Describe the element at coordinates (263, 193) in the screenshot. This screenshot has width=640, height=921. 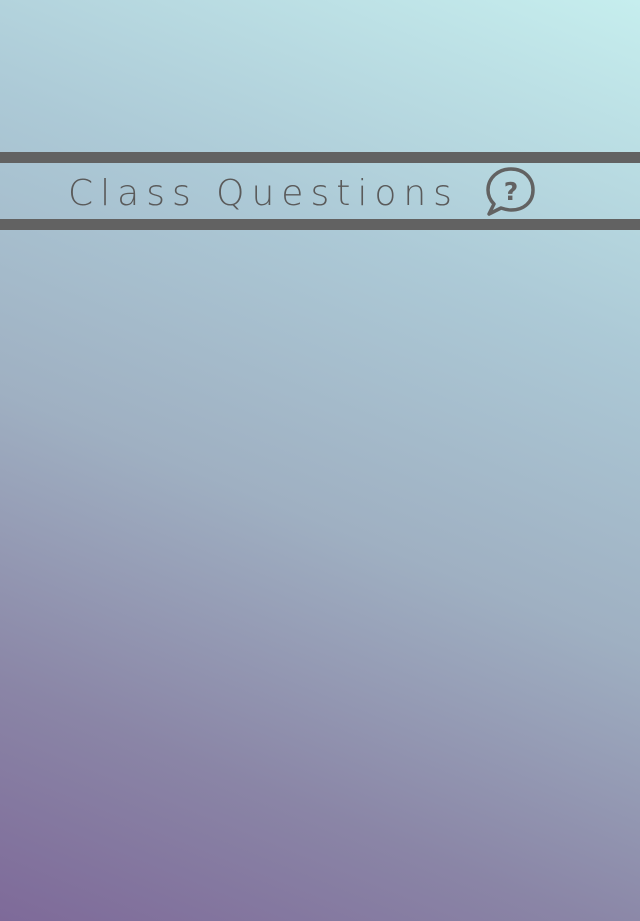
I see `page-title: Class Questions` at that location.